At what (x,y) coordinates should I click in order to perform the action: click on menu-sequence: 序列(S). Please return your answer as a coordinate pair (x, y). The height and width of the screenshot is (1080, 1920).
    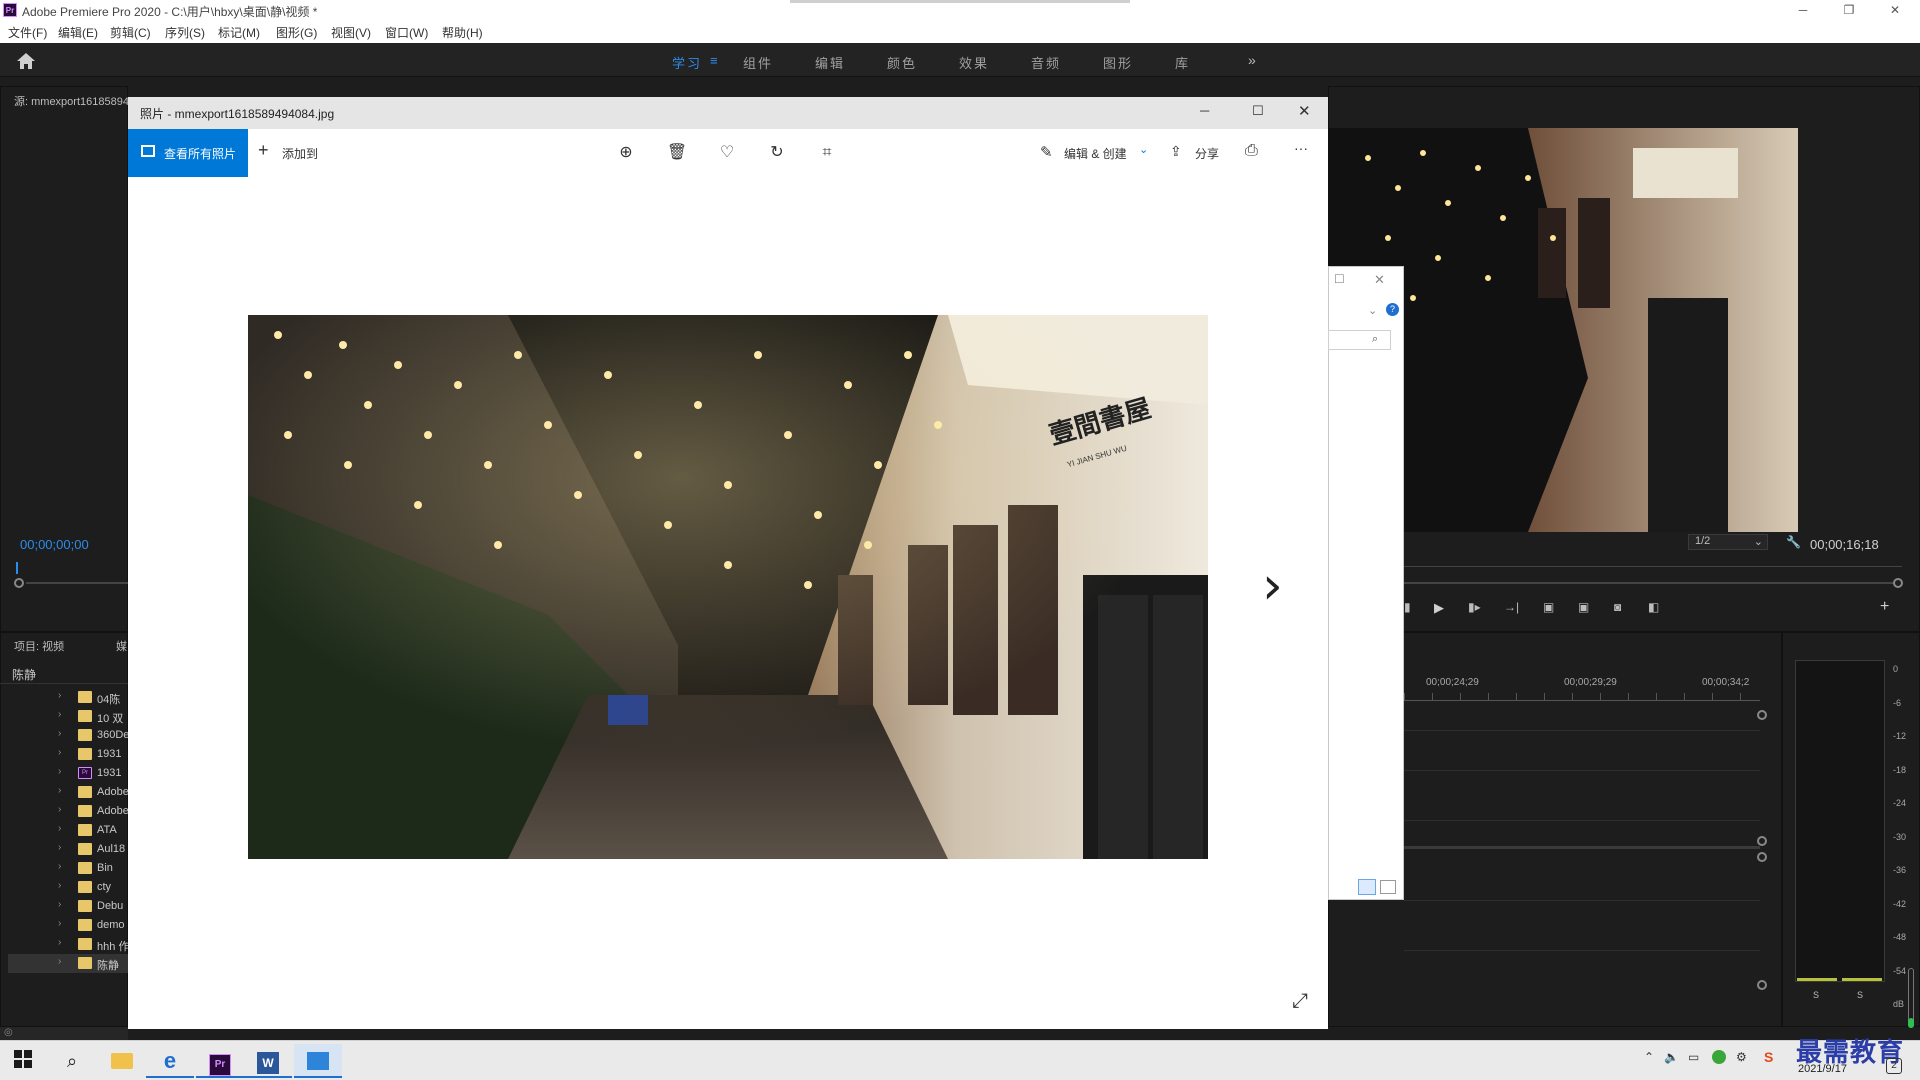
    Looking at the image, I should click on (185, 32).